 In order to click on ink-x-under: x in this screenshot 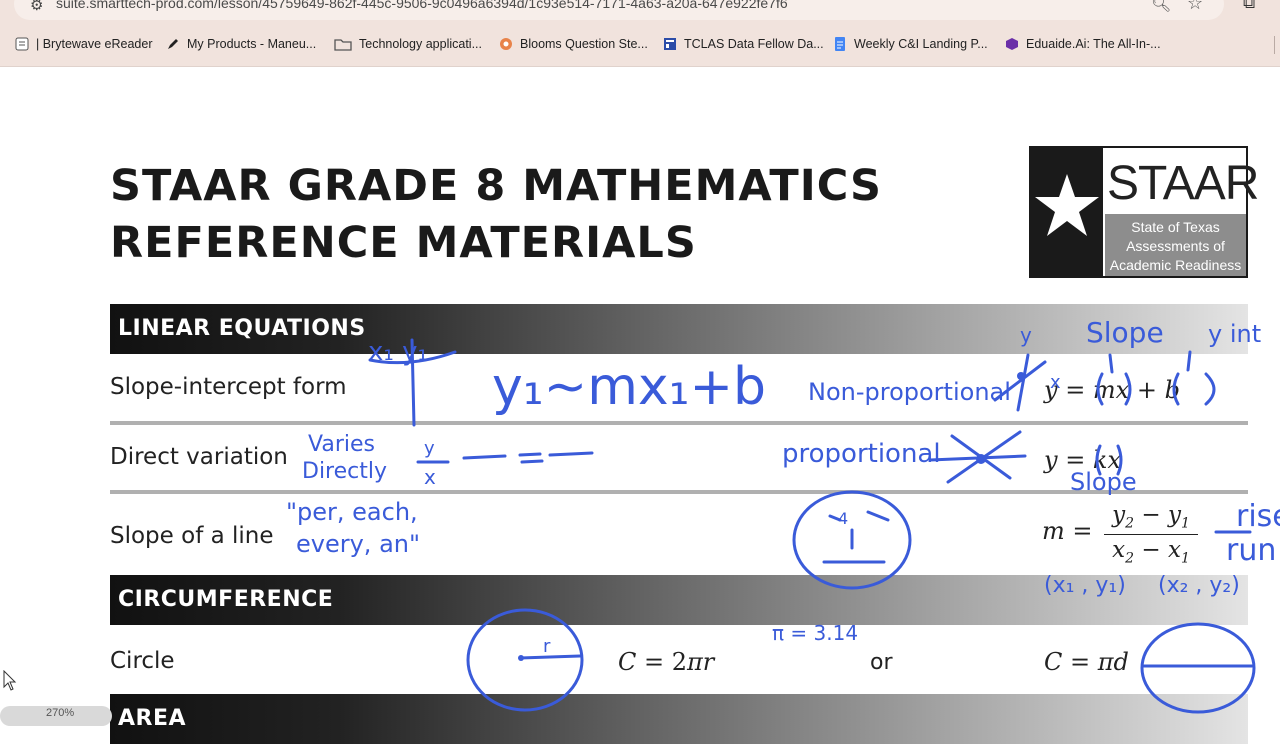, I will do `click(430, 477)`.